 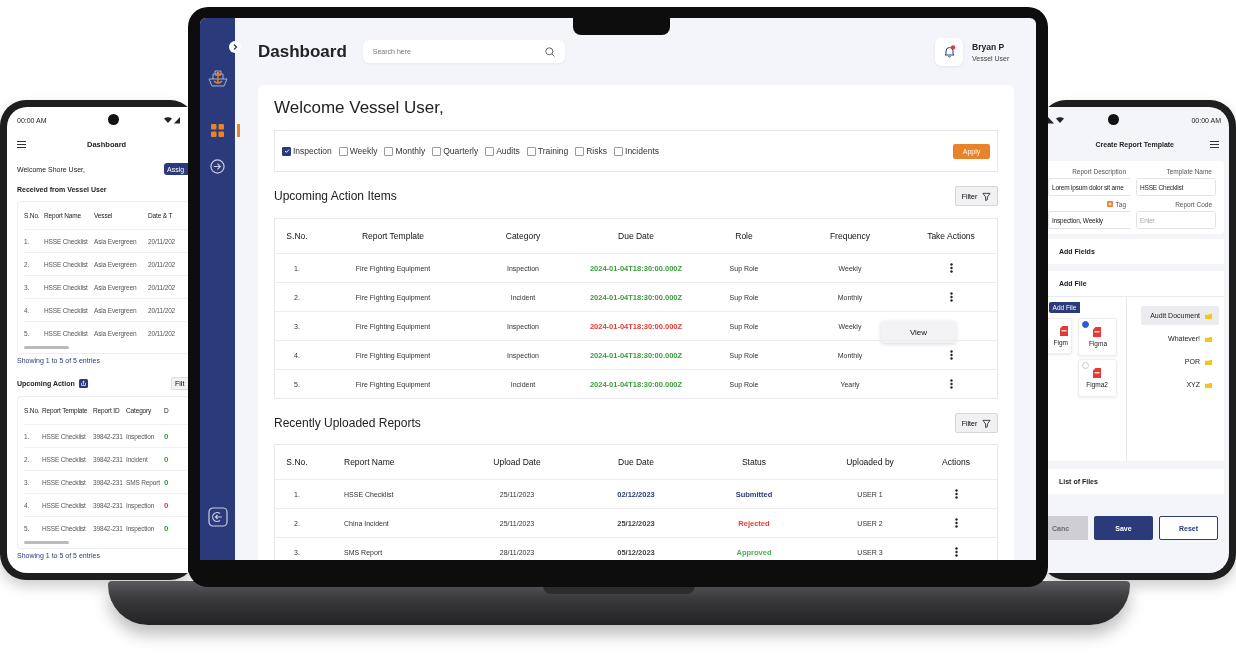 What do you see at coordinates (410, 151) in the screenshot?
I see `checkbox-label: Monthly` at bounding box center [410, 151].